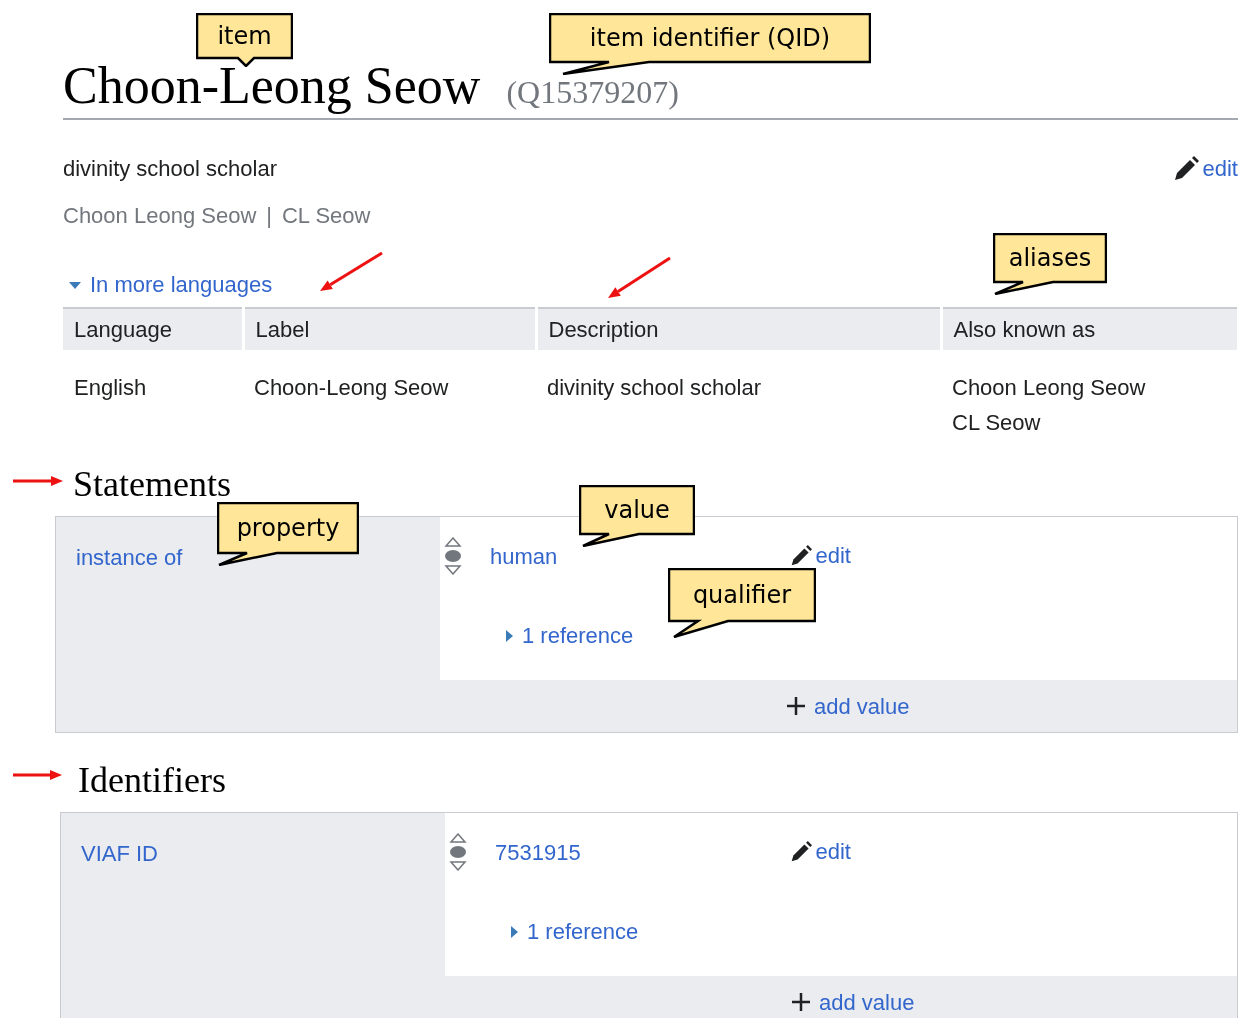 Image resolution: width=1238 pixels, height=1018 pixels. What do you see at coordinates (1220, 168) in the screenshot?
I see `edit-label: edit` at bounding box center [1220, 168].